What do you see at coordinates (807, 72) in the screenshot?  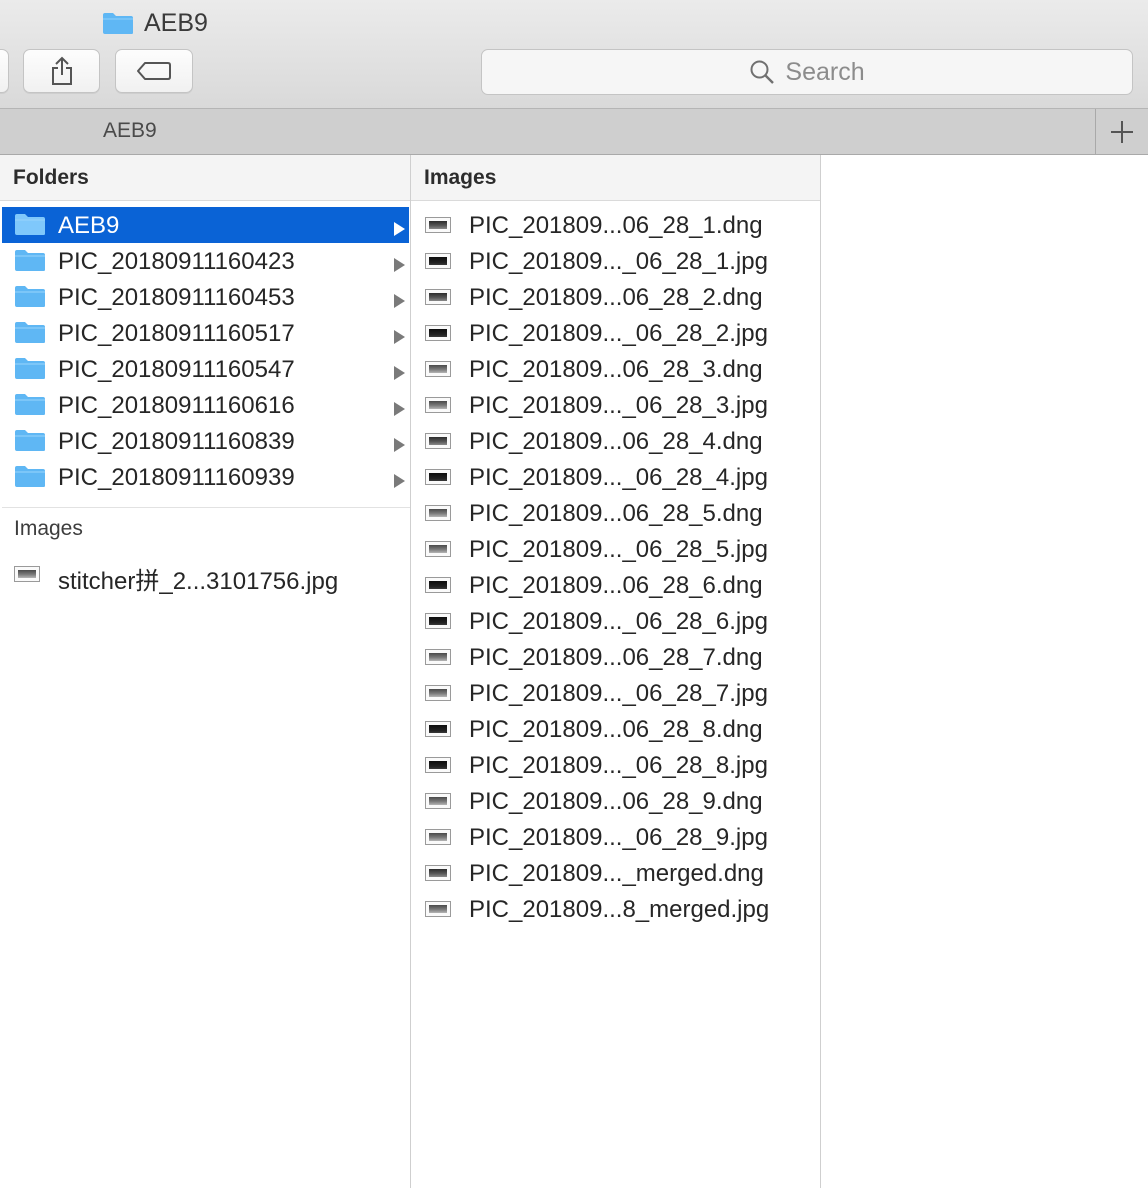 I see `search-field: Search` at bounding box center [807, 72].